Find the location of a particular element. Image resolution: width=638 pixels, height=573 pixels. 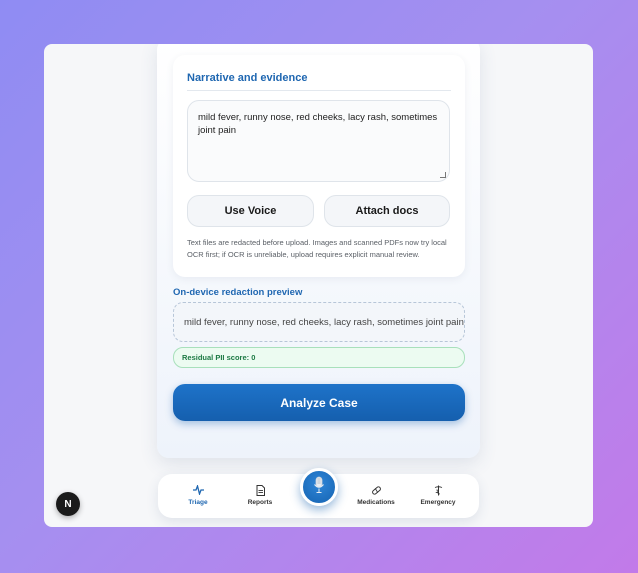

nav-item-triage: Triage is located at coordinates (198, 495).